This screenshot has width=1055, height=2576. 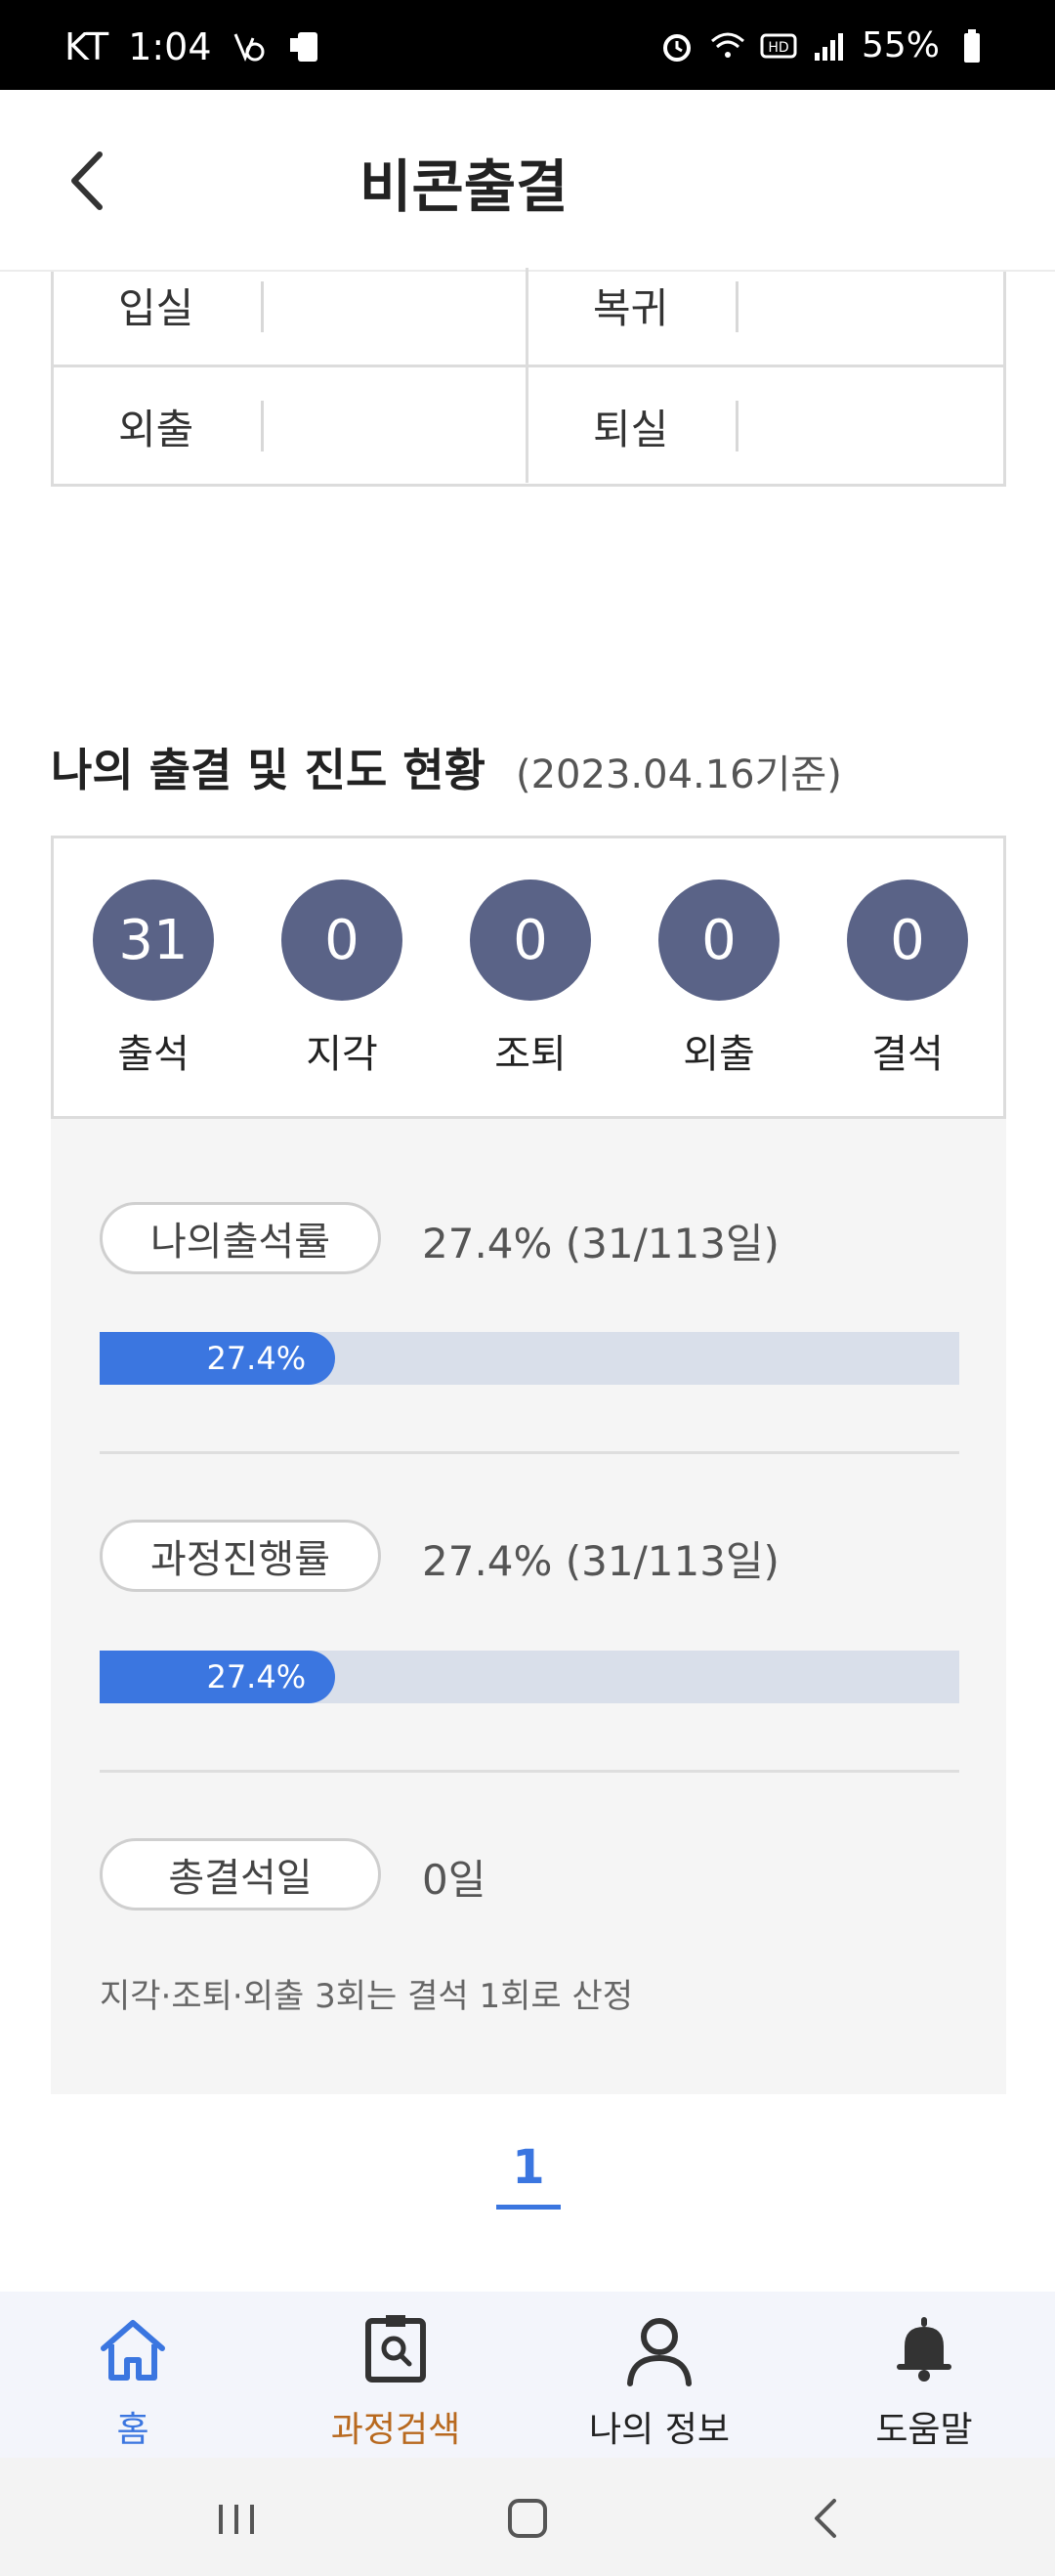 I want to click on back-system-button, so click(x=828, y=2519).